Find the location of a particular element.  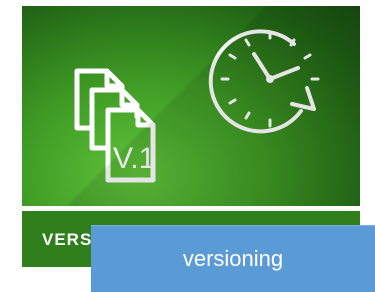

clock-history-icon is located at coordinates (264, 81).